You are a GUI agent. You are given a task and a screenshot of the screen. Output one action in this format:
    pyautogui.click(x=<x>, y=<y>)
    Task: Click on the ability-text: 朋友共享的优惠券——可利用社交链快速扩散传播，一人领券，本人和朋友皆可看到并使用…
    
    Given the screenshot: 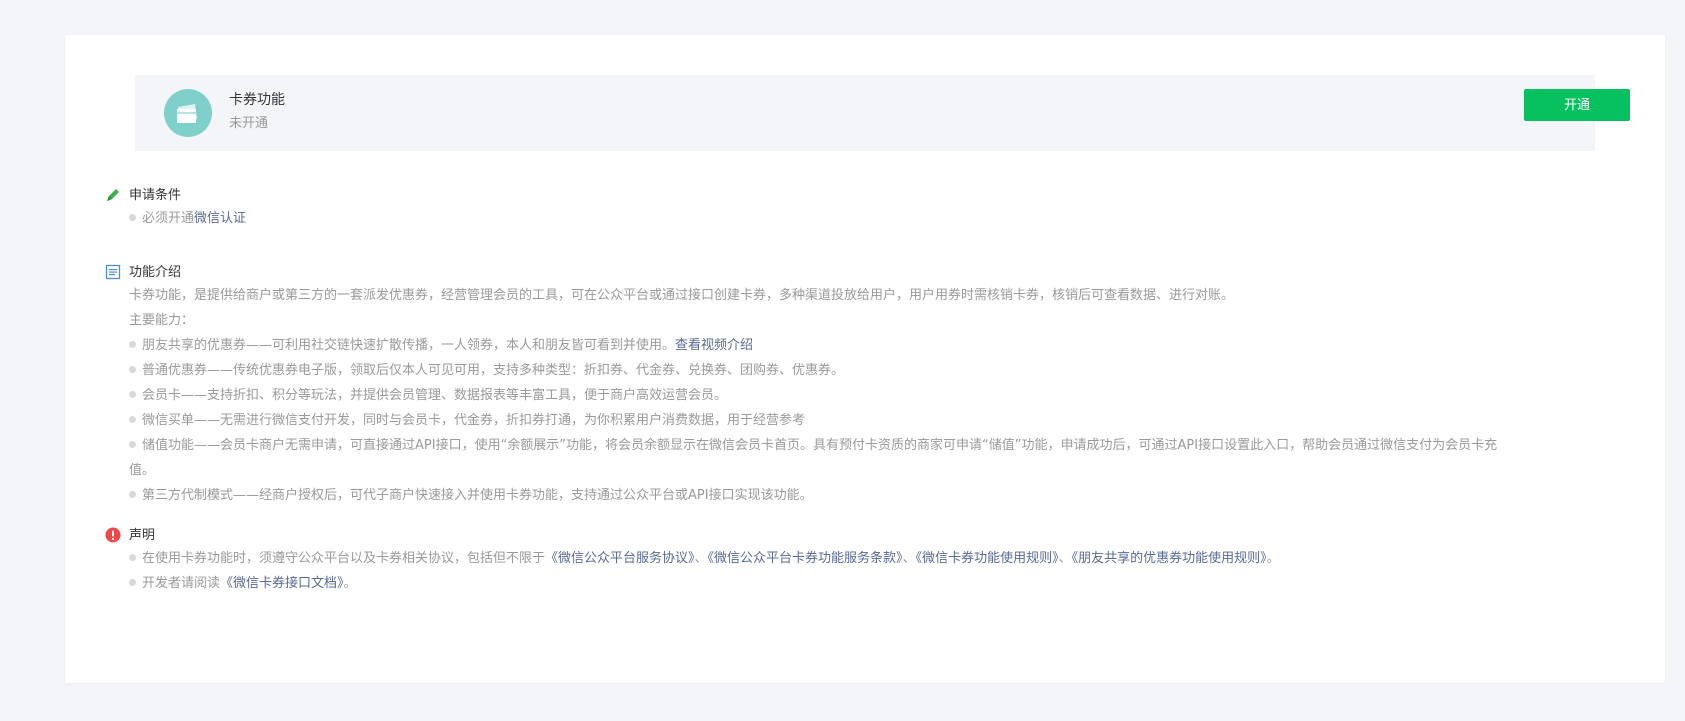 What is the action you would take?
    pyautogui.click(x=409, y=345)
    